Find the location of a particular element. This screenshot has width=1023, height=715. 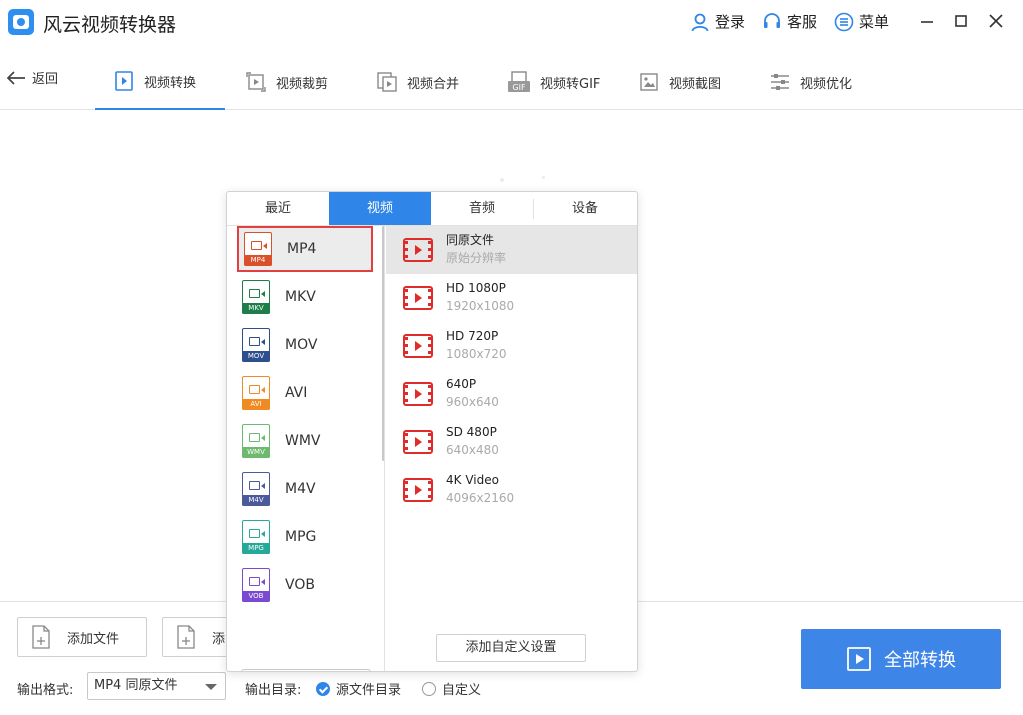

sliders-icon is located at coordinates (780, 82).